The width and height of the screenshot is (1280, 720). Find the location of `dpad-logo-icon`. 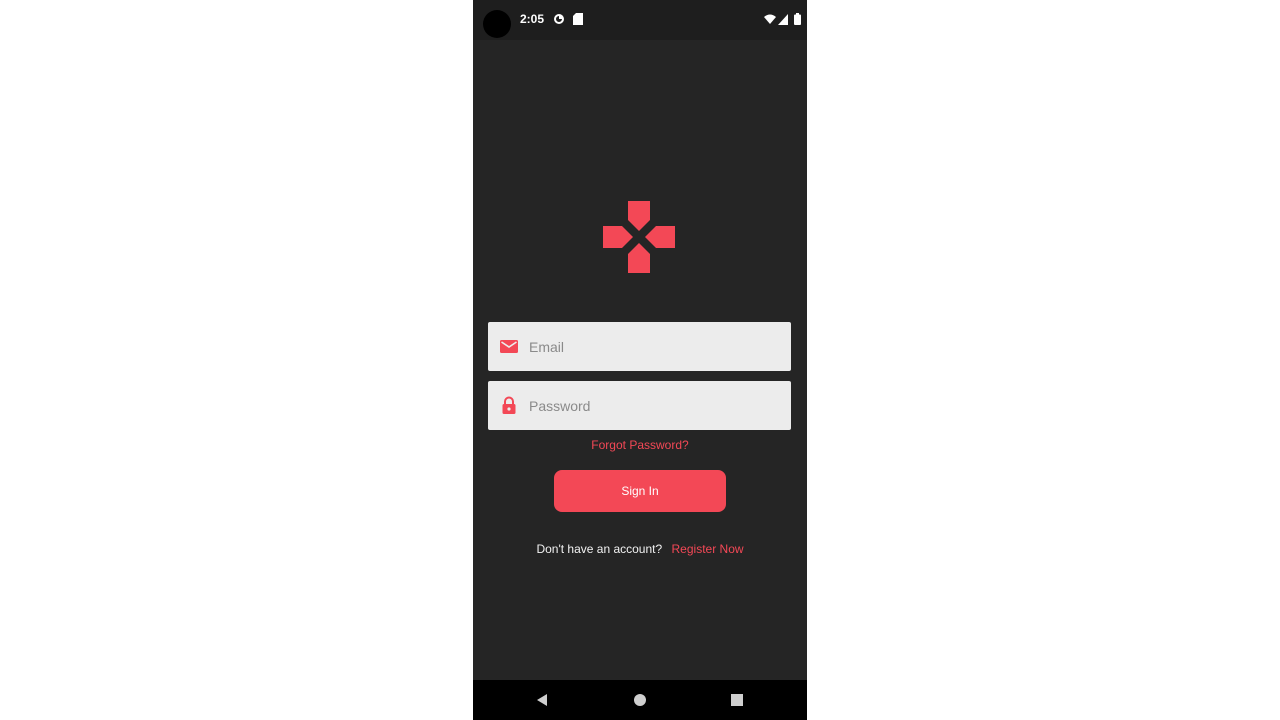

dpad-logo-icon is located at coordinates (639, 237).